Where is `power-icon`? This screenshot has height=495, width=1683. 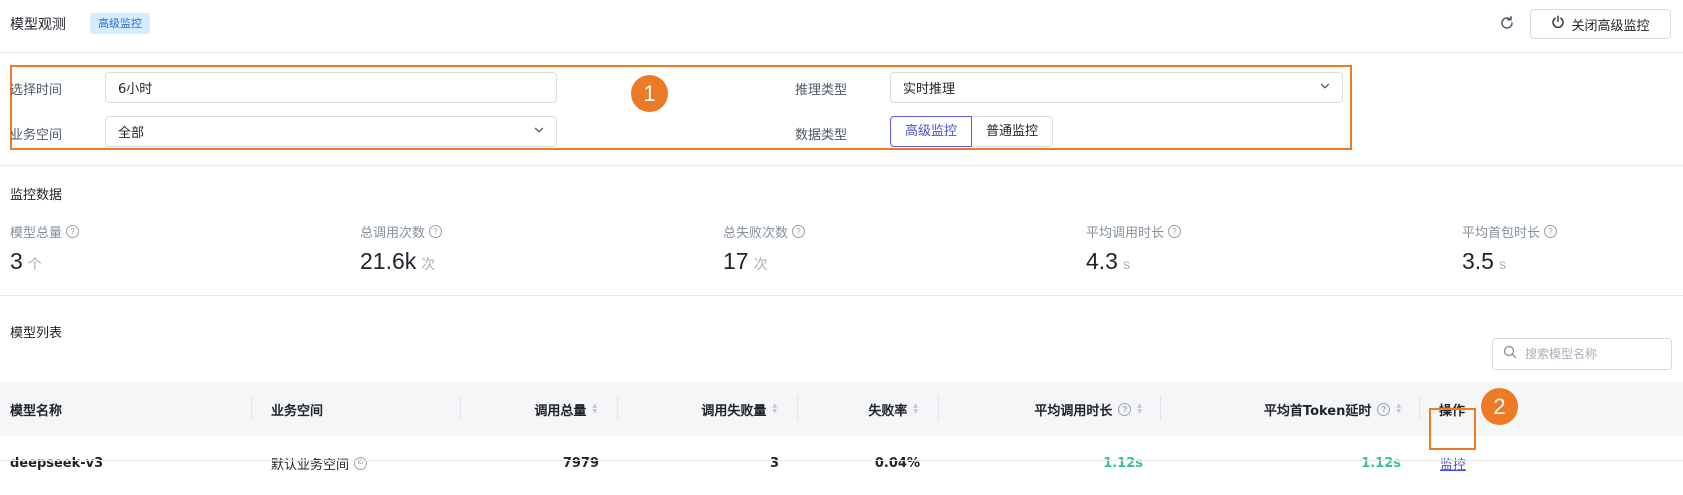
power-icon is located at coordinates (1558, 24).